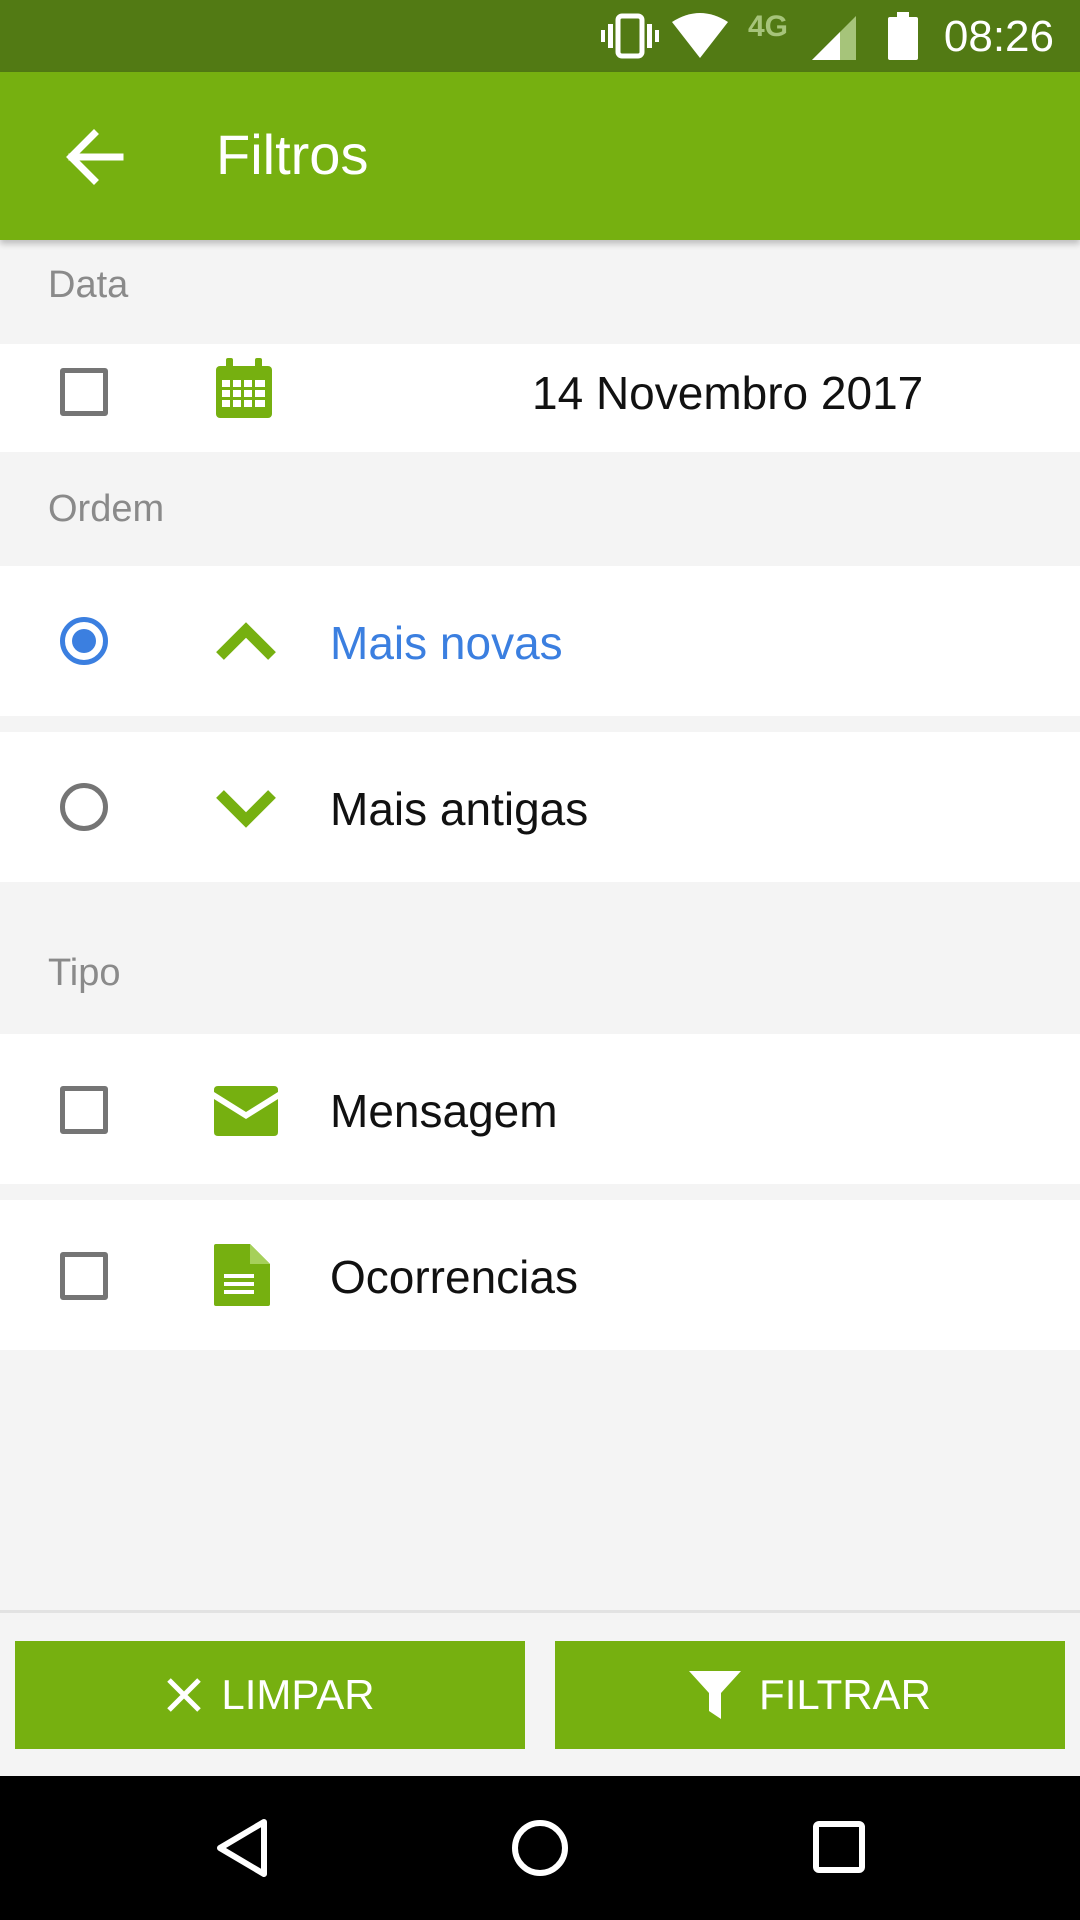  I want to click on type-label-message: Mensagem, so click(444, 1111).